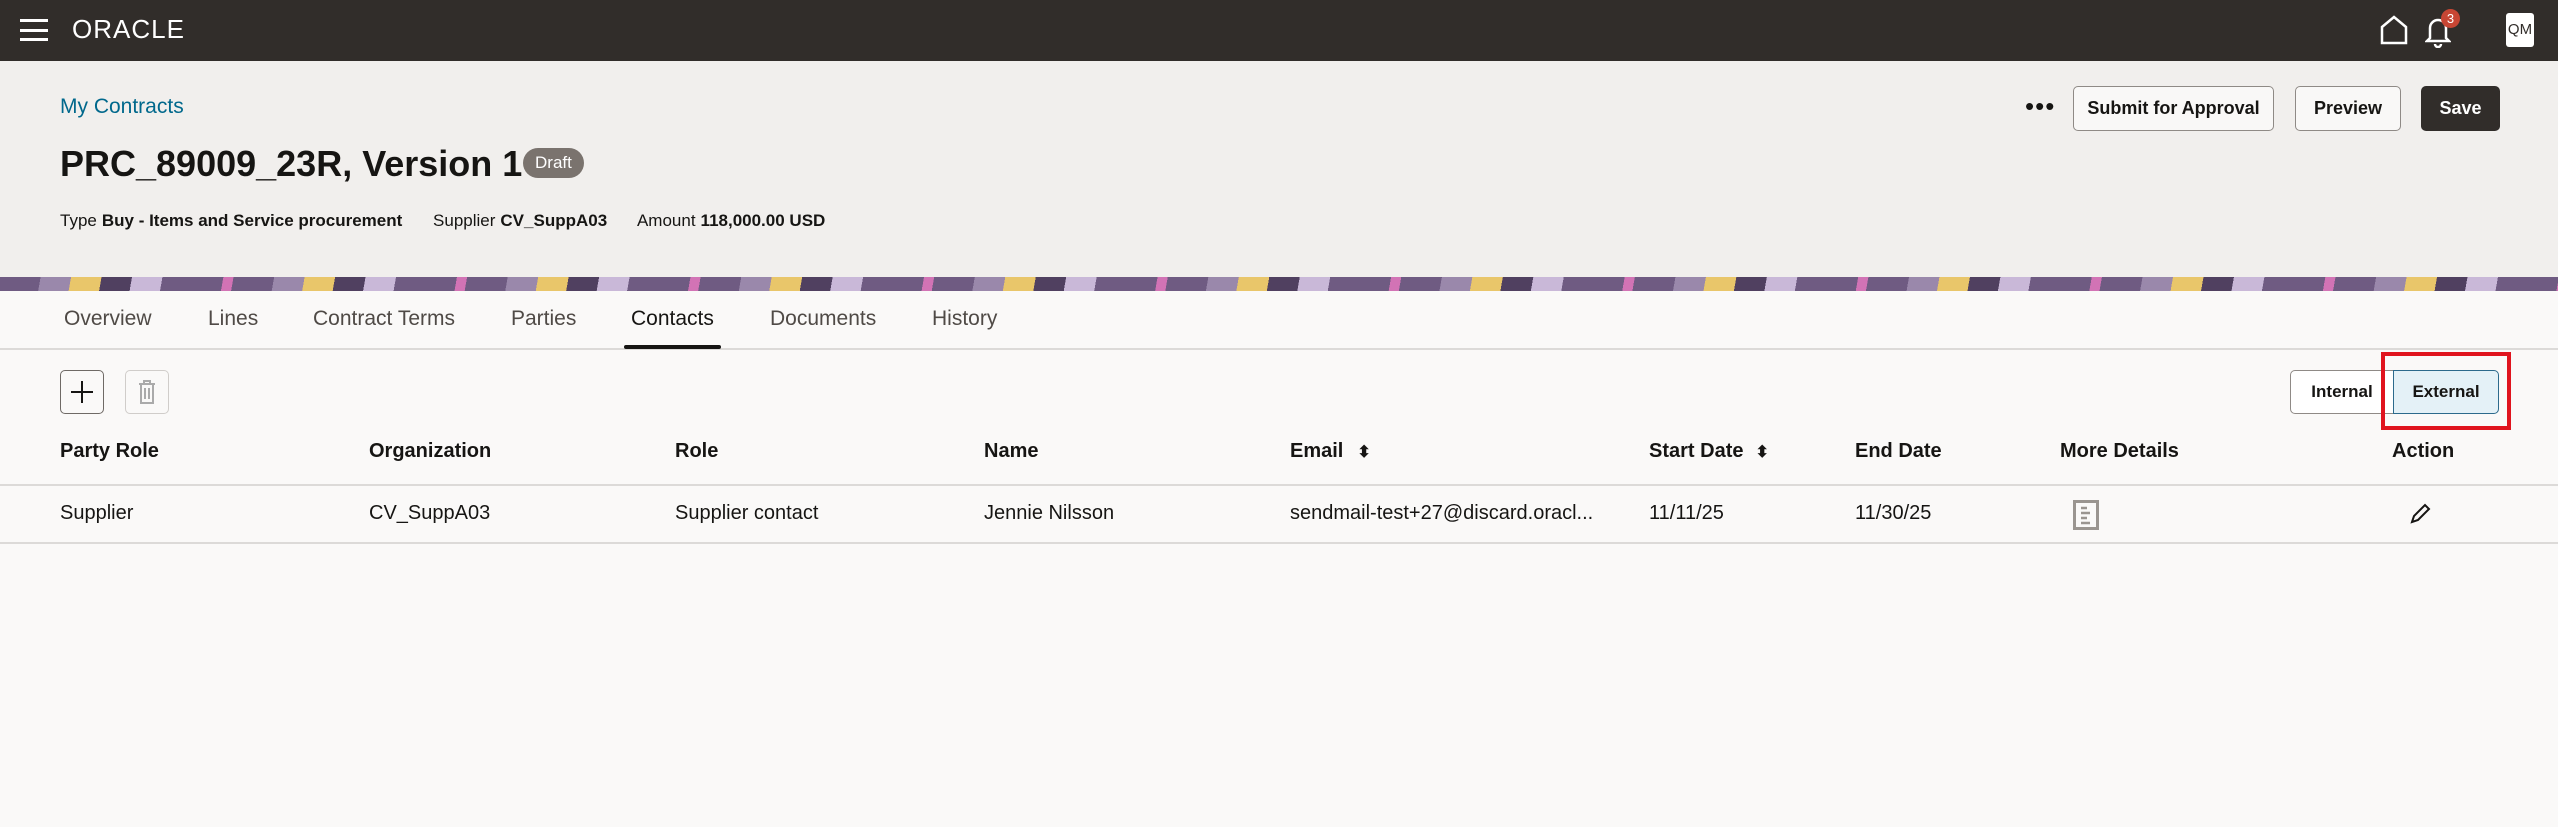 The height and width of the screenshot is (827, 2558). Describe the element at coordinates (1686, 513) in the screenshot. I see `cell-start-date: 11/11/25` at that location.